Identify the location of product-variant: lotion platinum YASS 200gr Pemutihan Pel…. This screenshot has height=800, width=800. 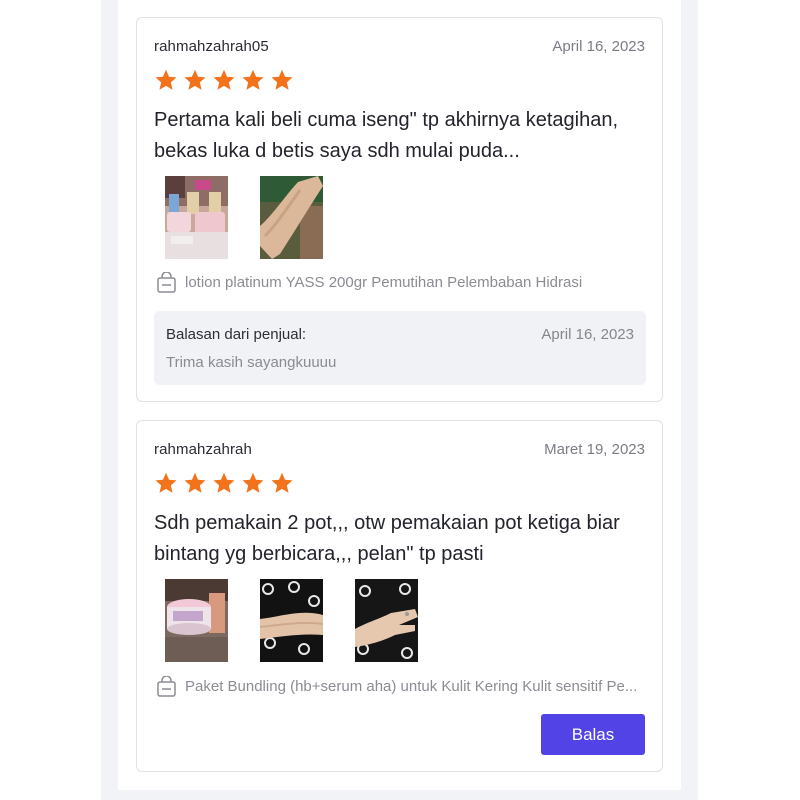
(402, 282).